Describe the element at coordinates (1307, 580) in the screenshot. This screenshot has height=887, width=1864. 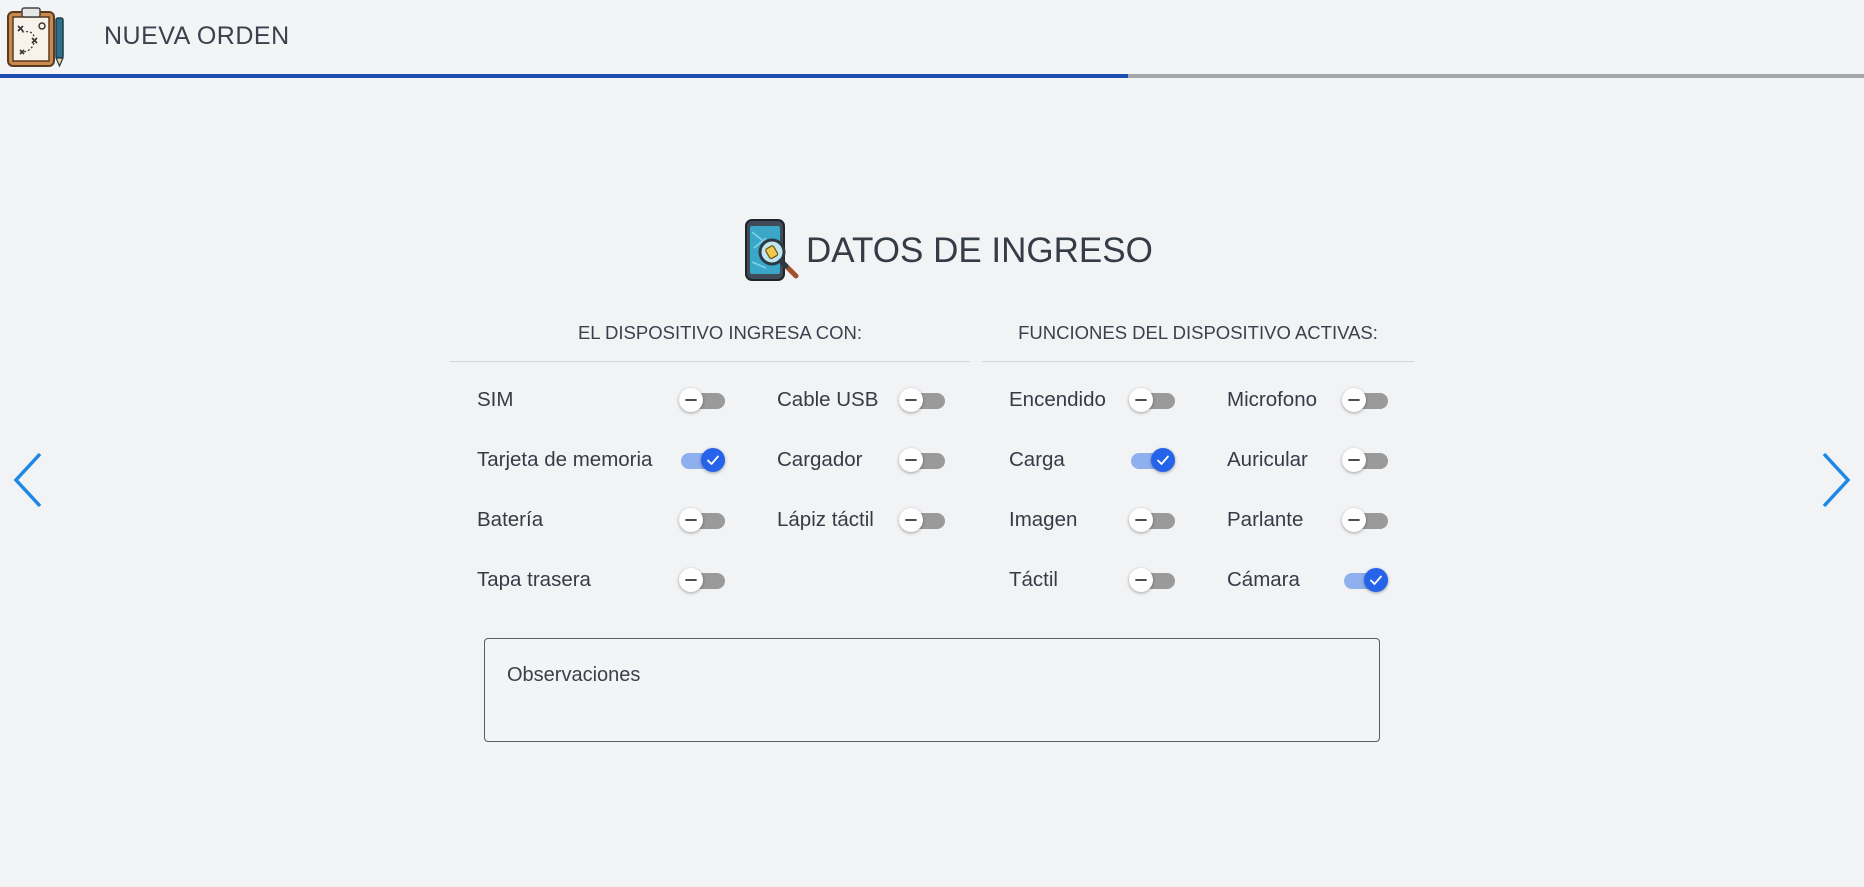
I see `option-camara: Cámara` at that location.